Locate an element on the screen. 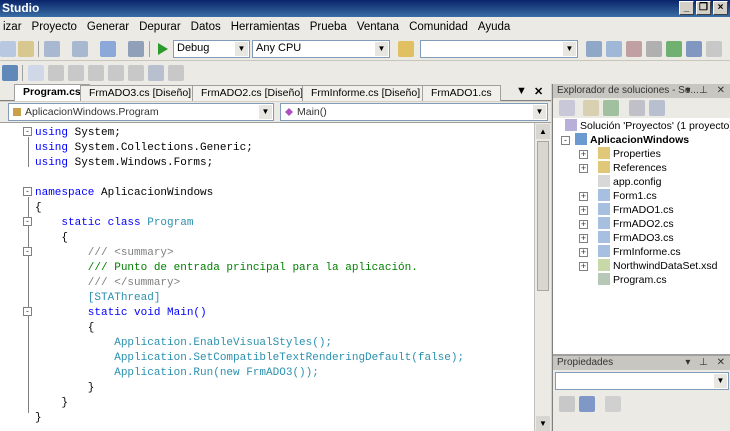 The width and height of the screenshot is (730, 431). menu-item-project: Proyecto is located at coordinates (56, 27).